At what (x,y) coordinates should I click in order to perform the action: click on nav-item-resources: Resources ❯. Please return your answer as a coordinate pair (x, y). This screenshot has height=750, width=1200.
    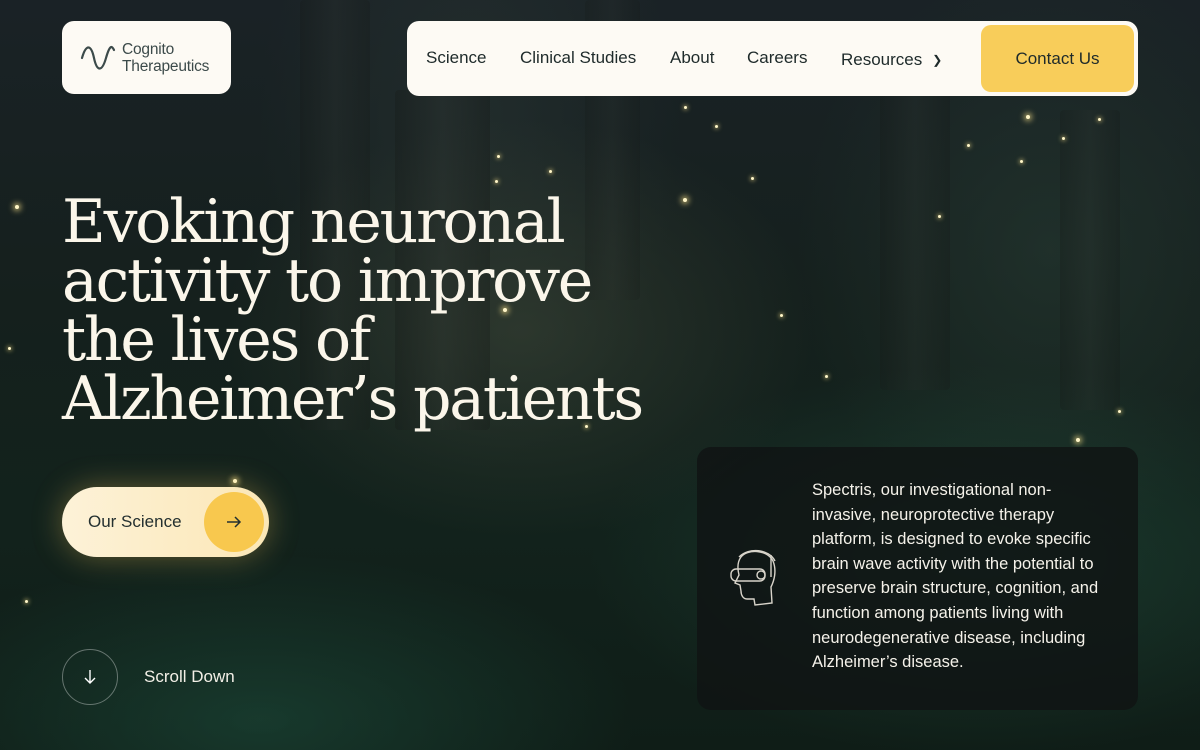
    Looking at the image, I should click on (891, 60).